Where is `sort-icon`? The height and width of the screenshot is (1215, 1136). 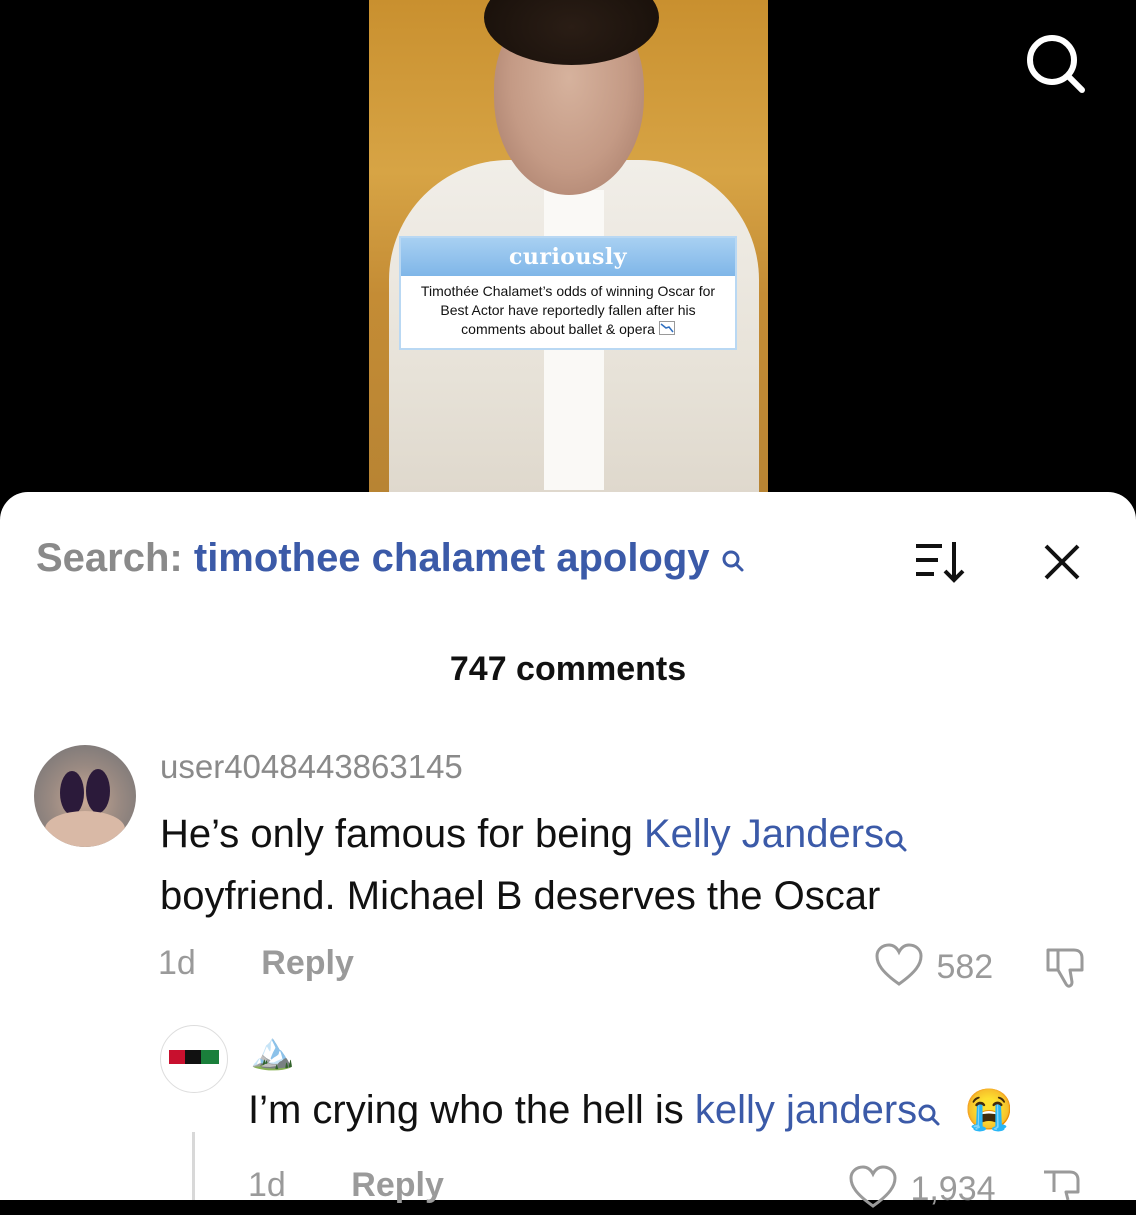 sort-icon is located at coordinates (939, 564).